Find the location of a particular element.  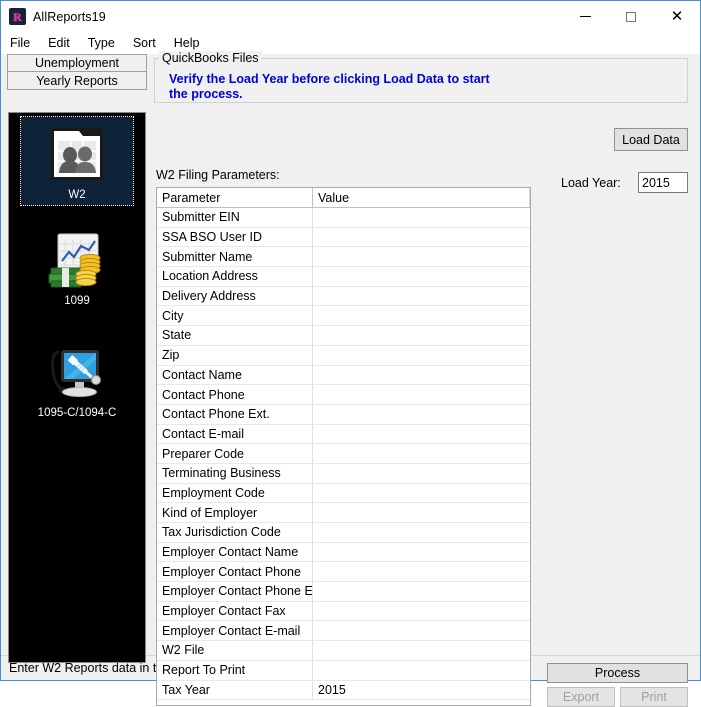

load-year-input is located at coordinates (663, 182).